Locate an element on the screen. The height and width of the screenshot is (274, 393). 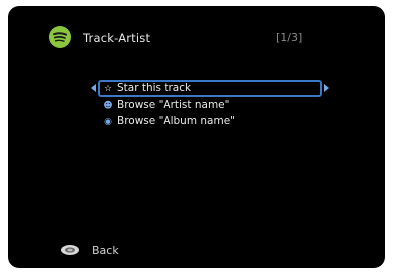
menu-item-label: Star this track is located at coordinates (154, 88).